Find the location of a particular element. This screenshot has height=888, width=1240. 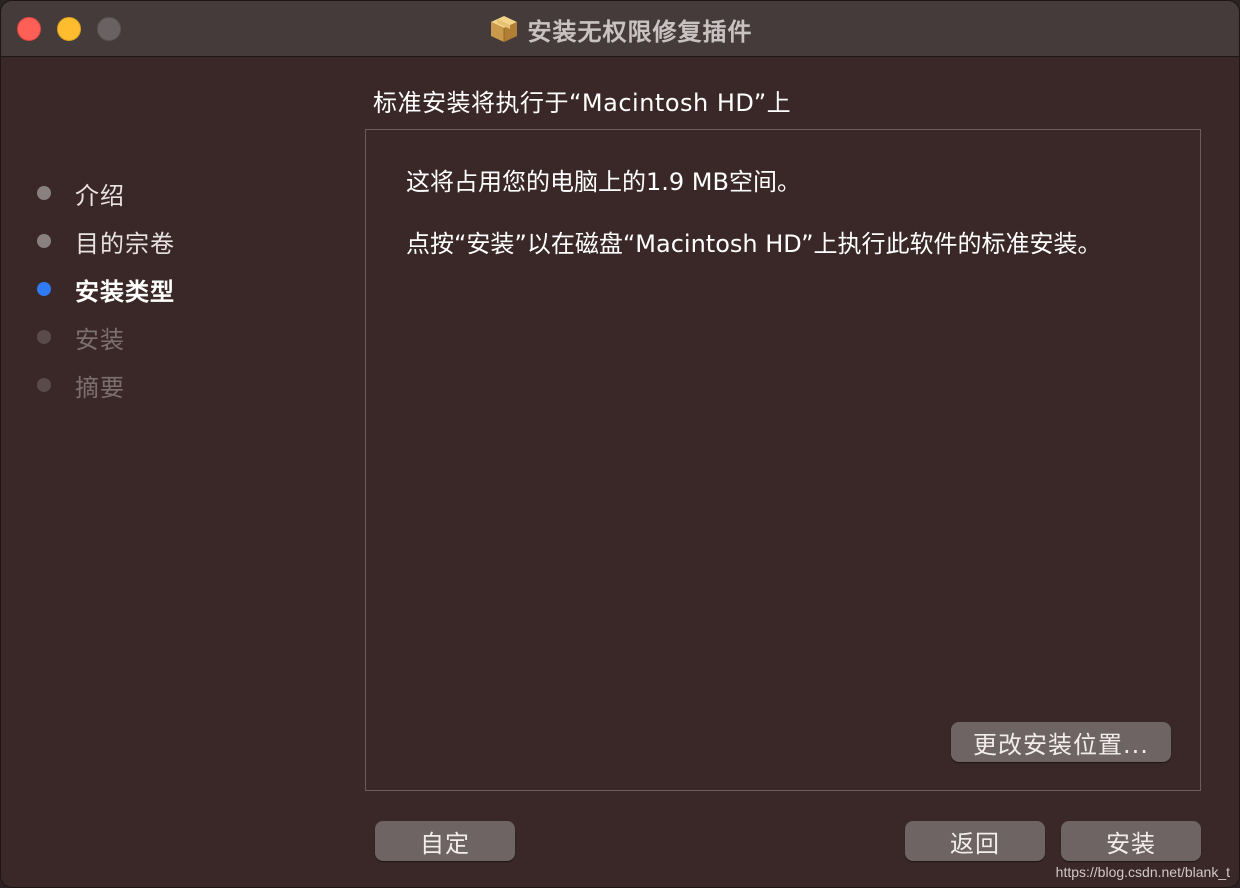

install-instruction-text: 点按“安装”以在磁盘“Macintosh HD”上执行此软件的标准安装。 is located at coordinates (754, 244).